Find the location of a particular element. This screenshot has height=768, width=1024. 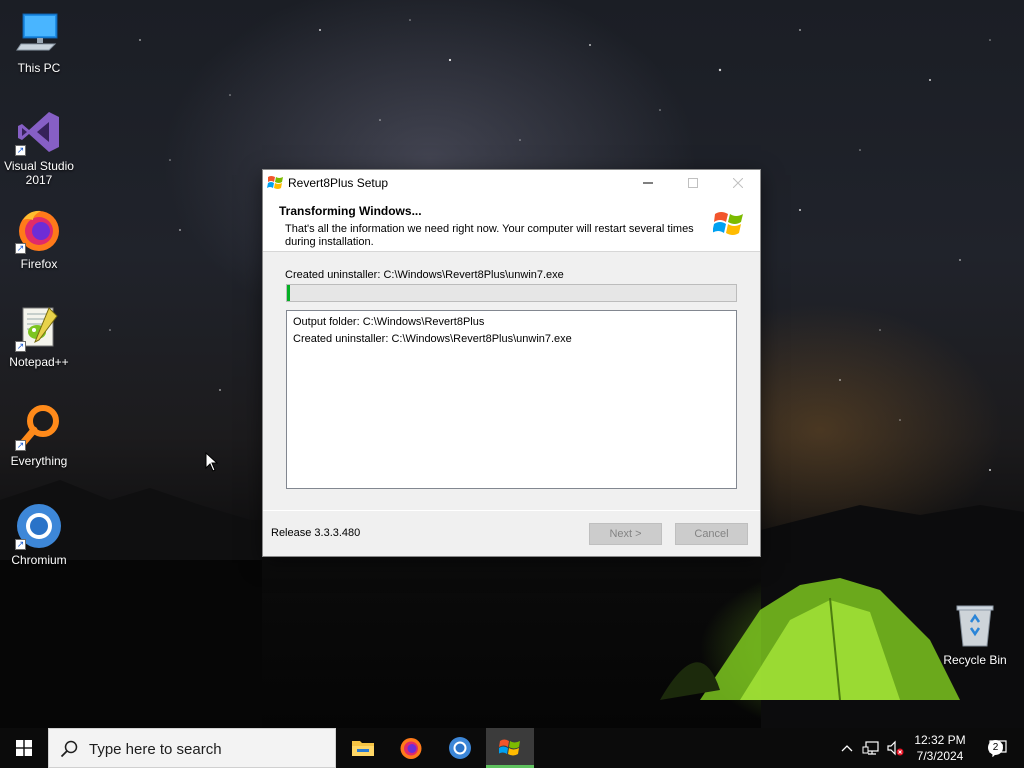

taskbar-chromium is located at coordinates (460, 748).